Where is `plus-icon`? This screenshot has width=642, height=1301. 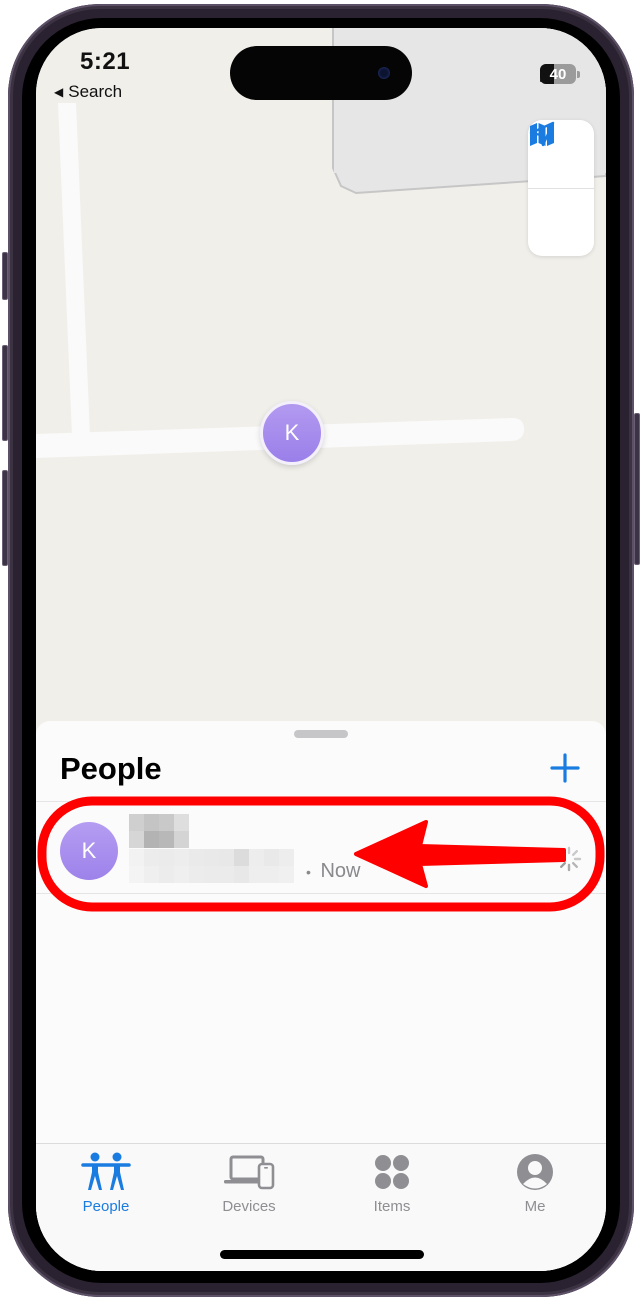
plus-icon is located at coordinates (565, 768).